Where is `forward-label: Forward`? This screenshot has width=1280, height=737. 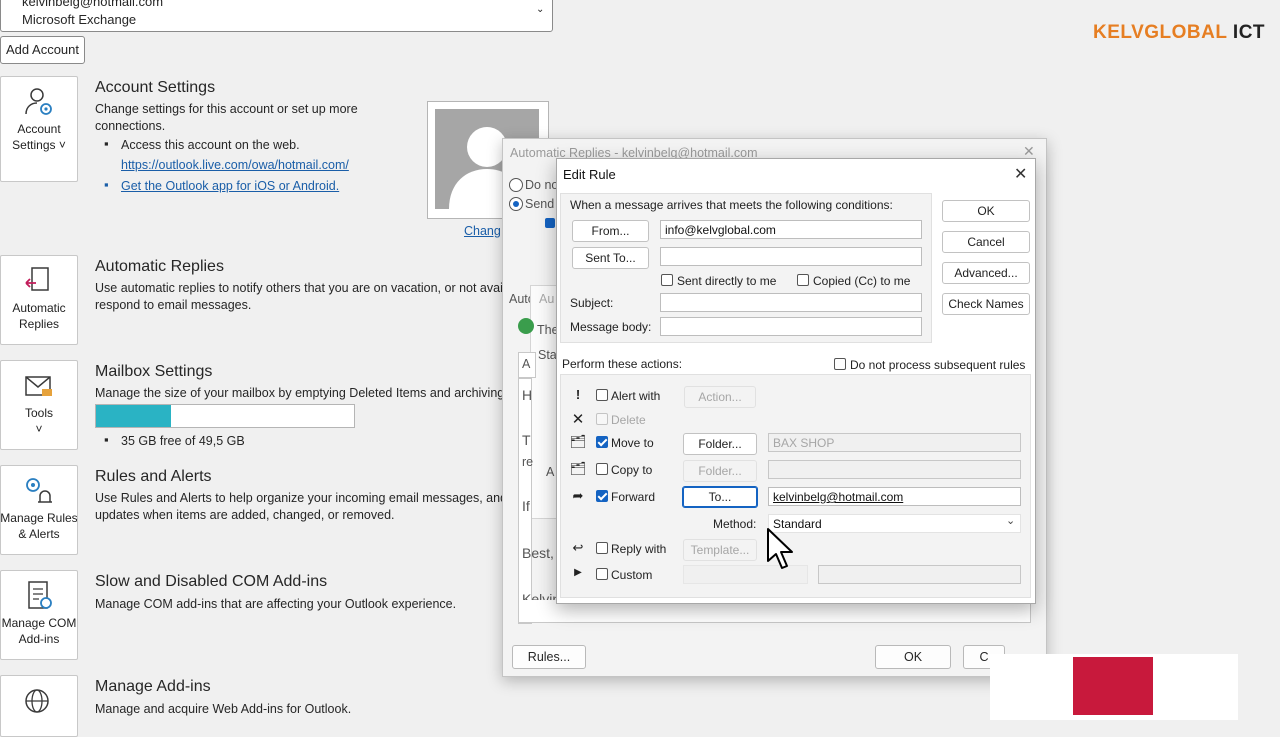 forward-label: Forward is located at coordinates (633, 497).